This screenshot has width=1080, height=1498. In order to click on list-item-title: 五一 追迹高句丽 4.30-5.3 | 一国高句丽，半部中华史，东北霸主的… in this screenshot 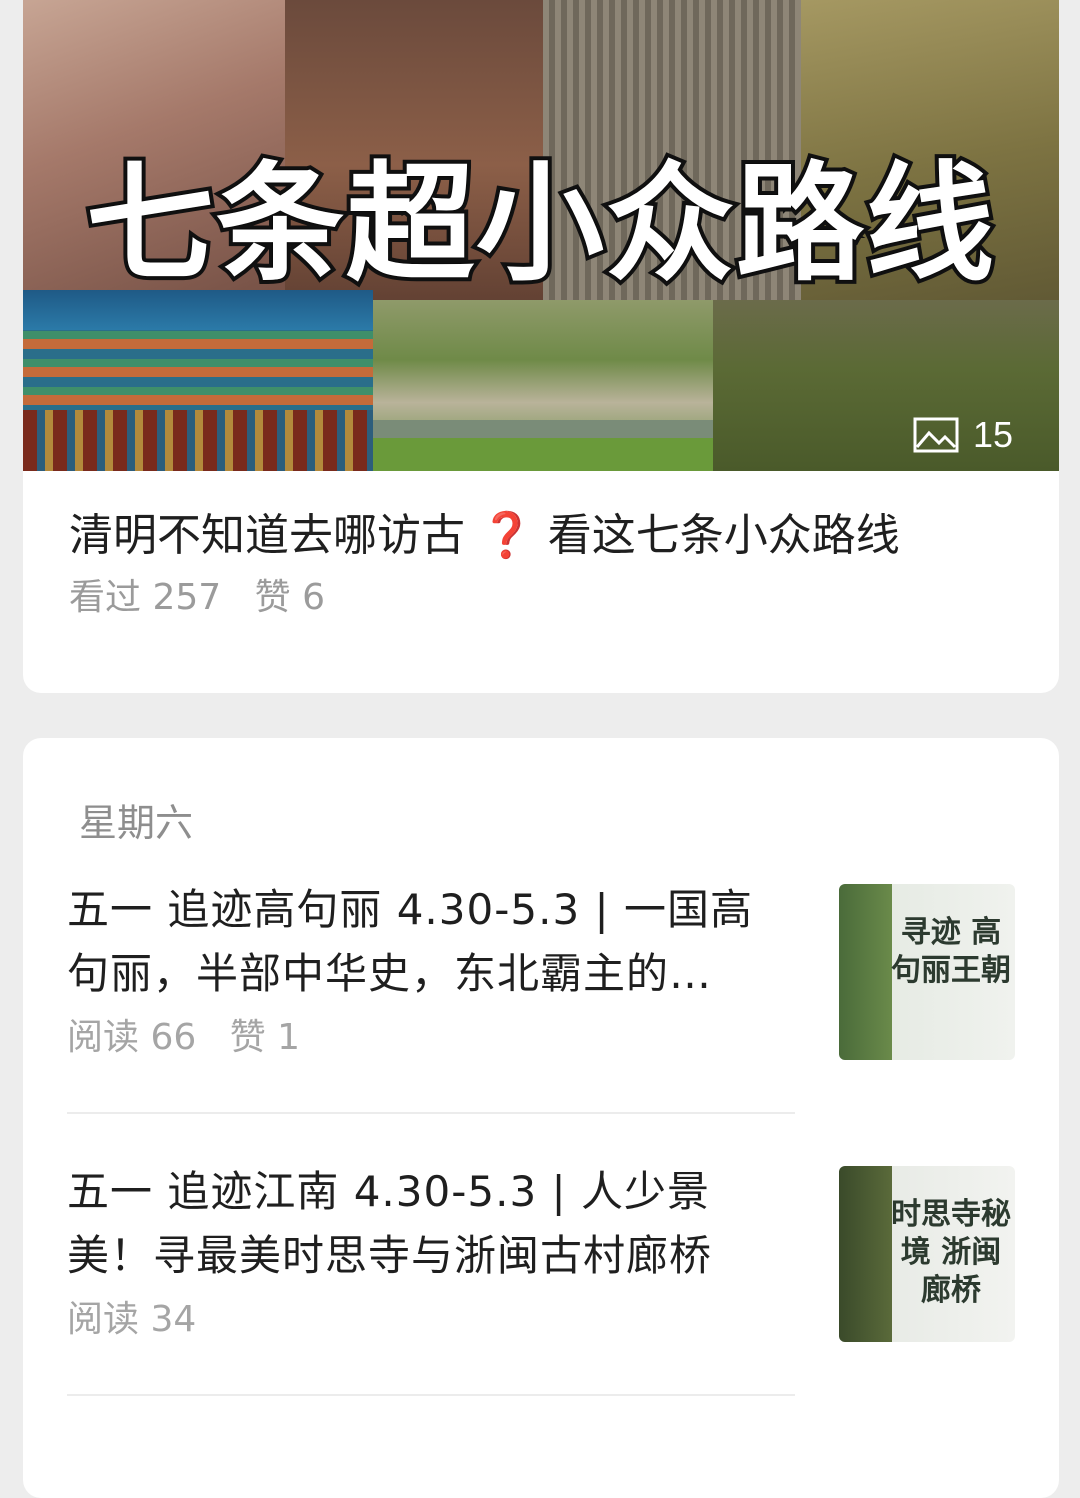, I will do `click(427, 942)`.